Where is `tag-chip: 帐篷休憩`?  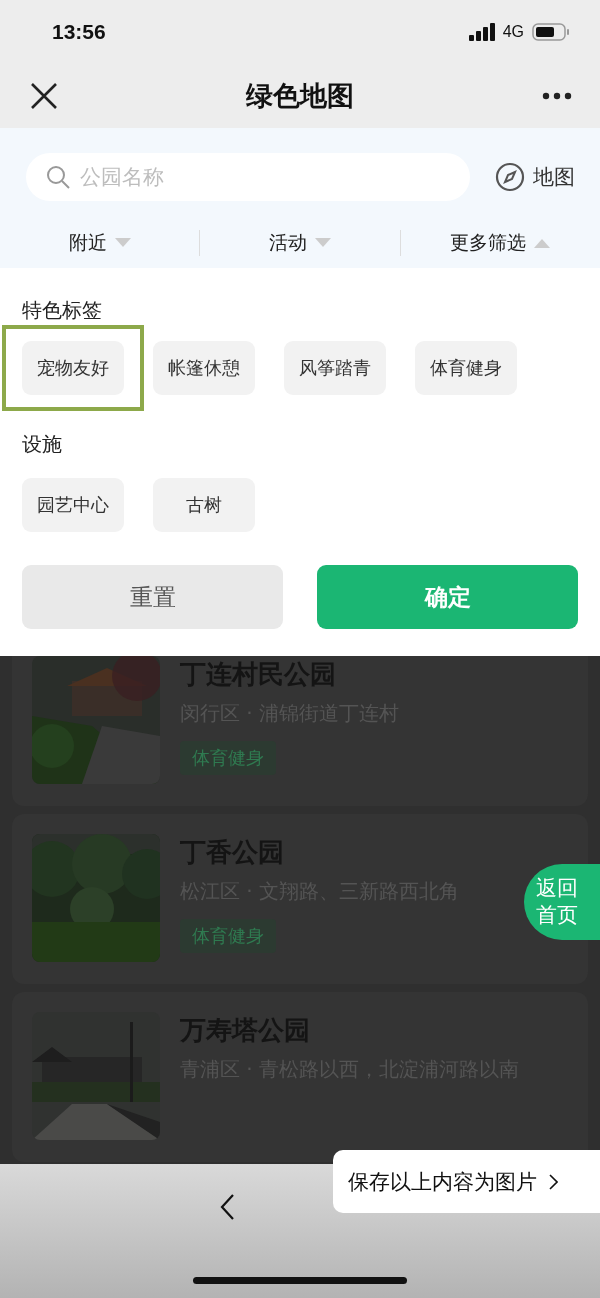 tag-chip: 帐篷休憩 is located at coordinates (204, 368).